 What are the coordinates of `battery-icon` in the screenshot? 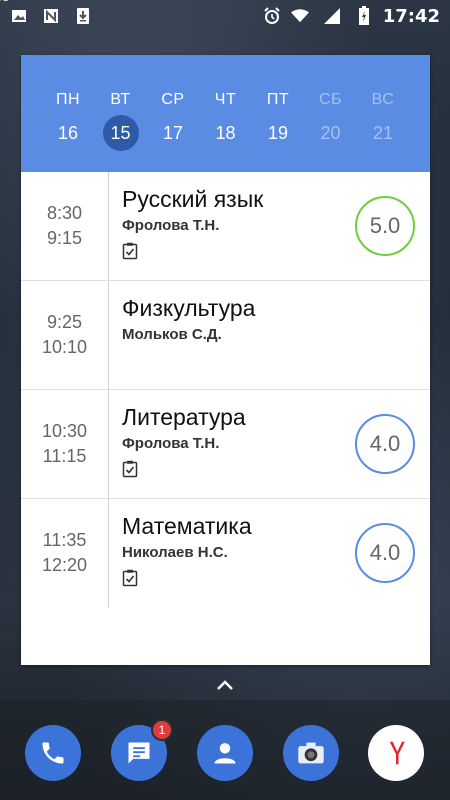 It's located at (364, 15).